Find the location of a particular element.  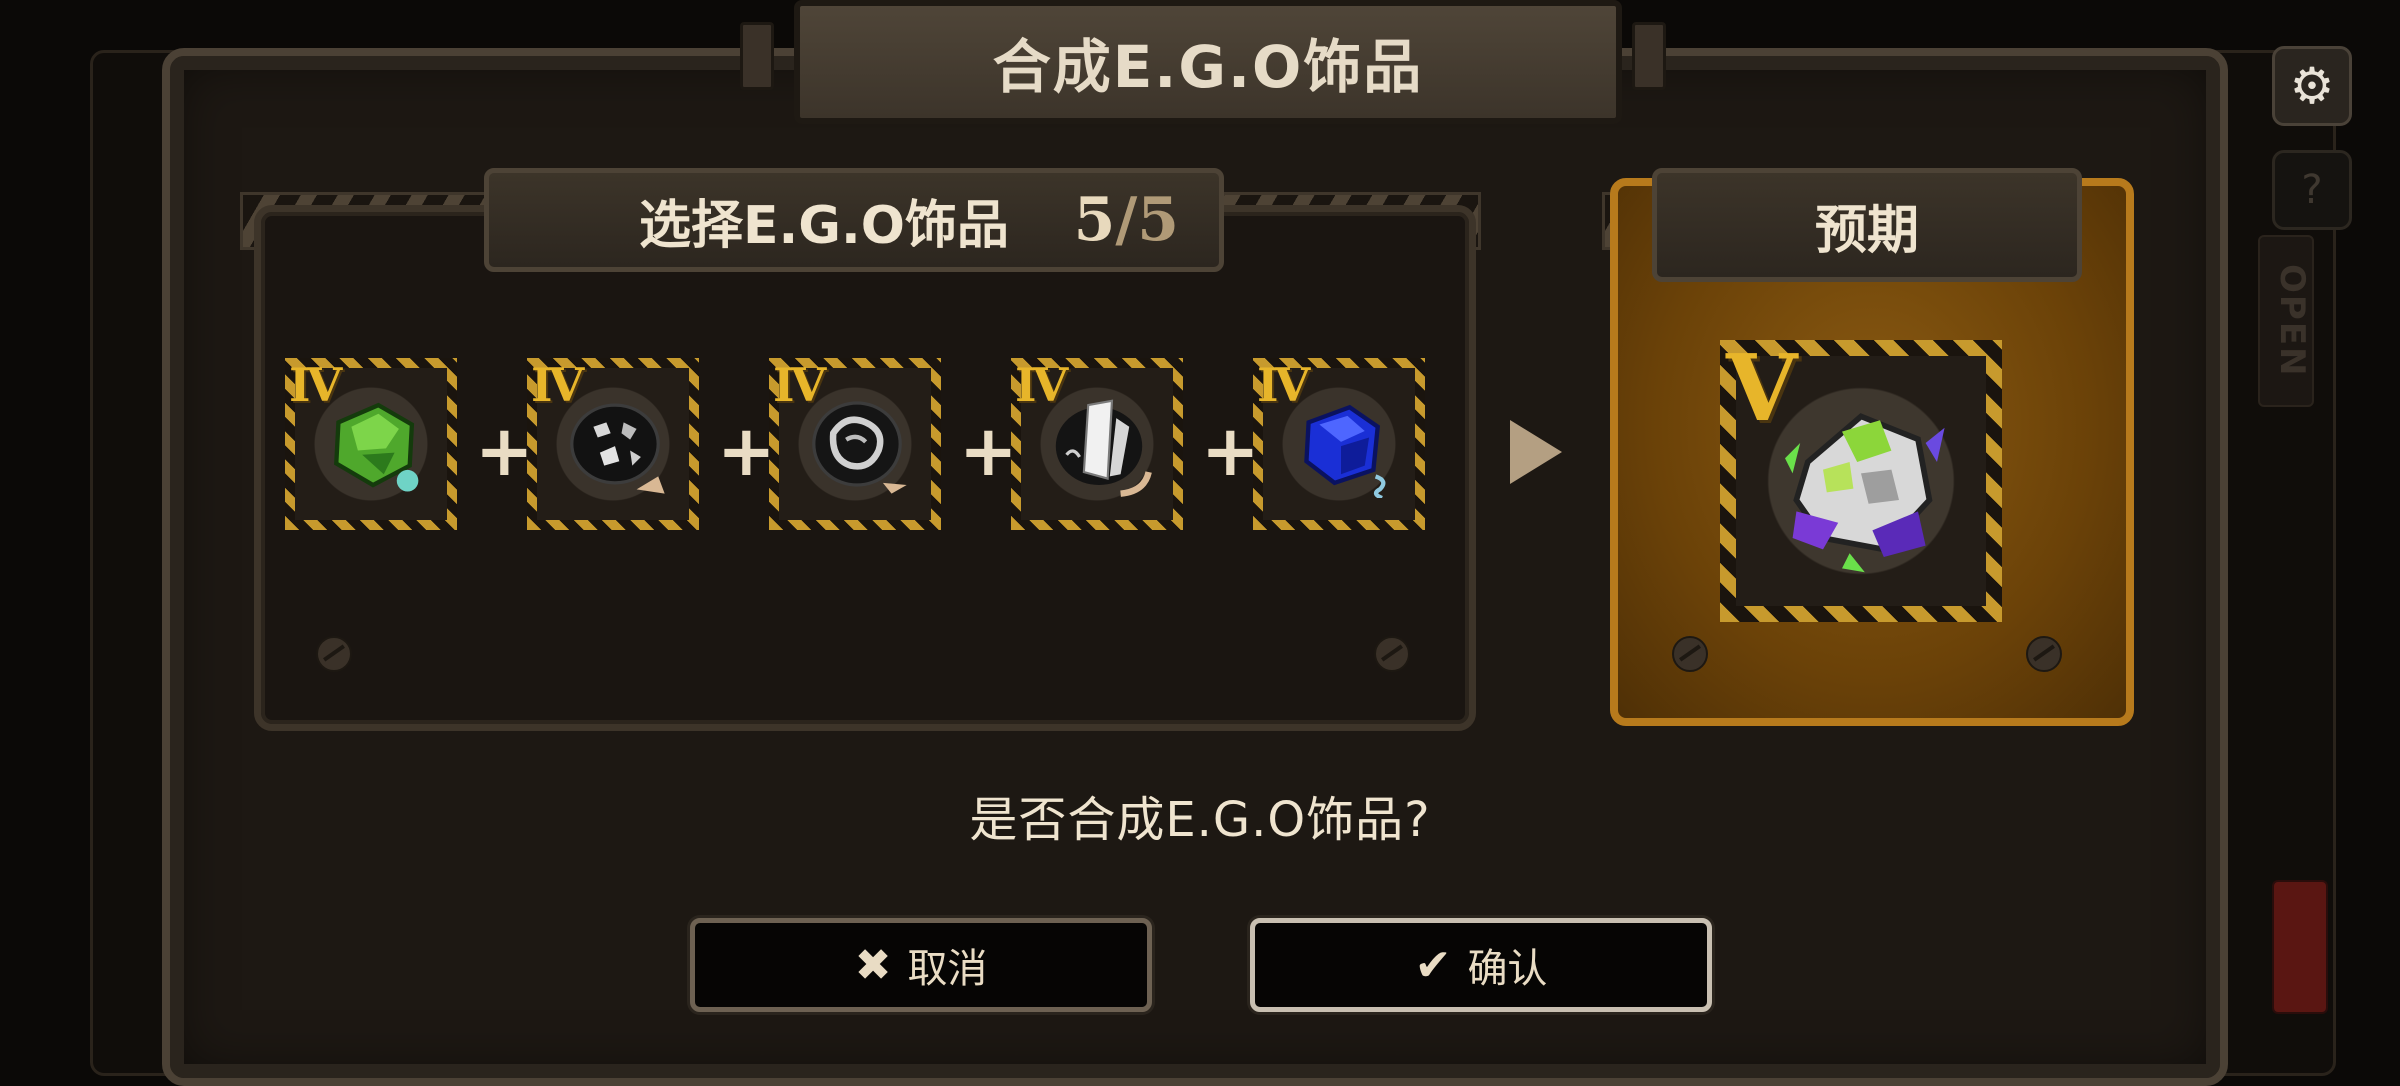

arrow-right-icon is located at coordinates (1536, 452).